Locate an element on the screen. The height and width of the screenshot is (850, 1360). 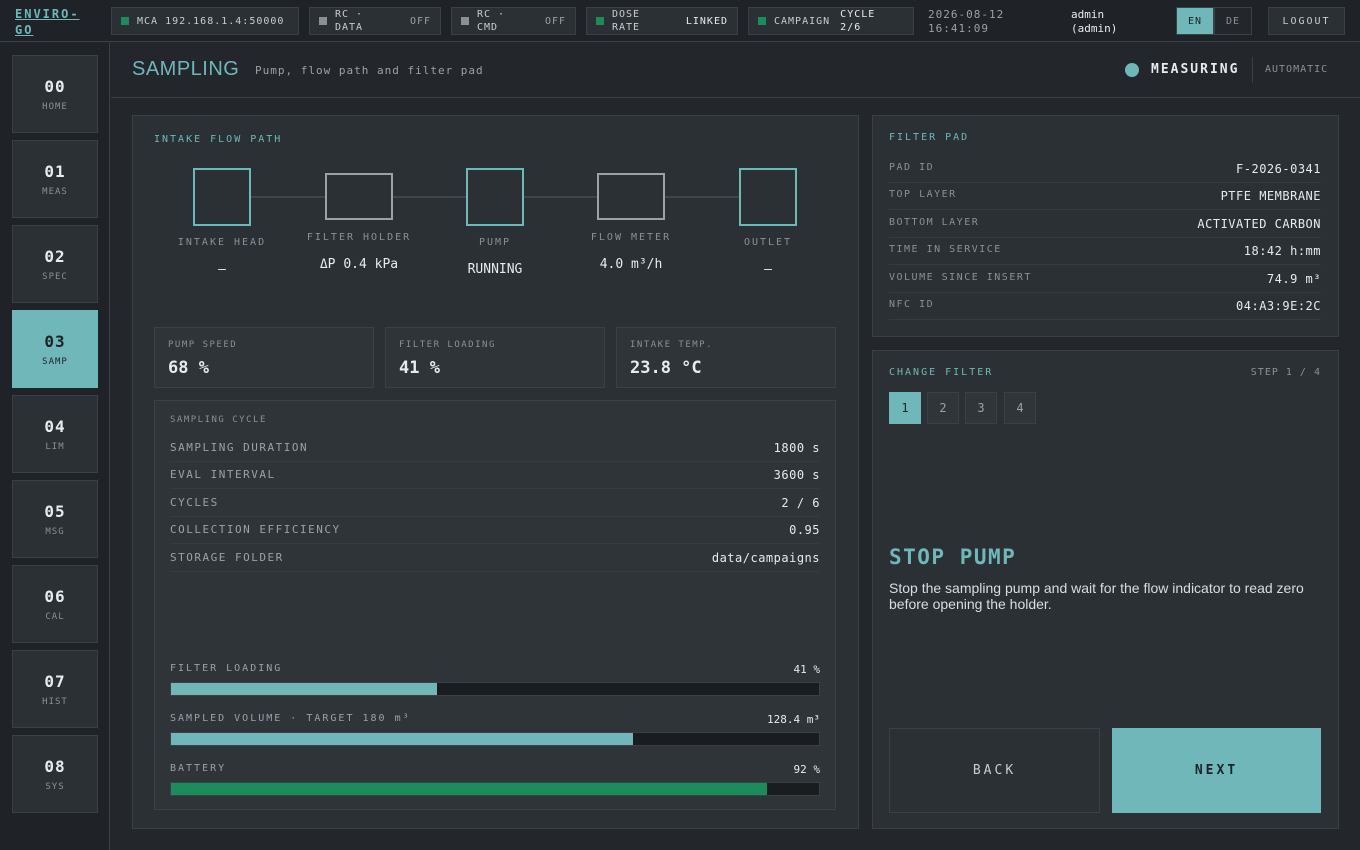
sidebar-item-lim: 04 LIM is located at coordinates (55, 434).